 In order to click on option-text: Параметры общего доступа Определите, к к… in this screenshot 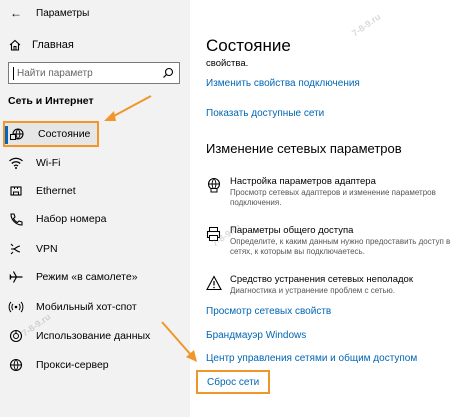, I will do `click(350, 241)`.